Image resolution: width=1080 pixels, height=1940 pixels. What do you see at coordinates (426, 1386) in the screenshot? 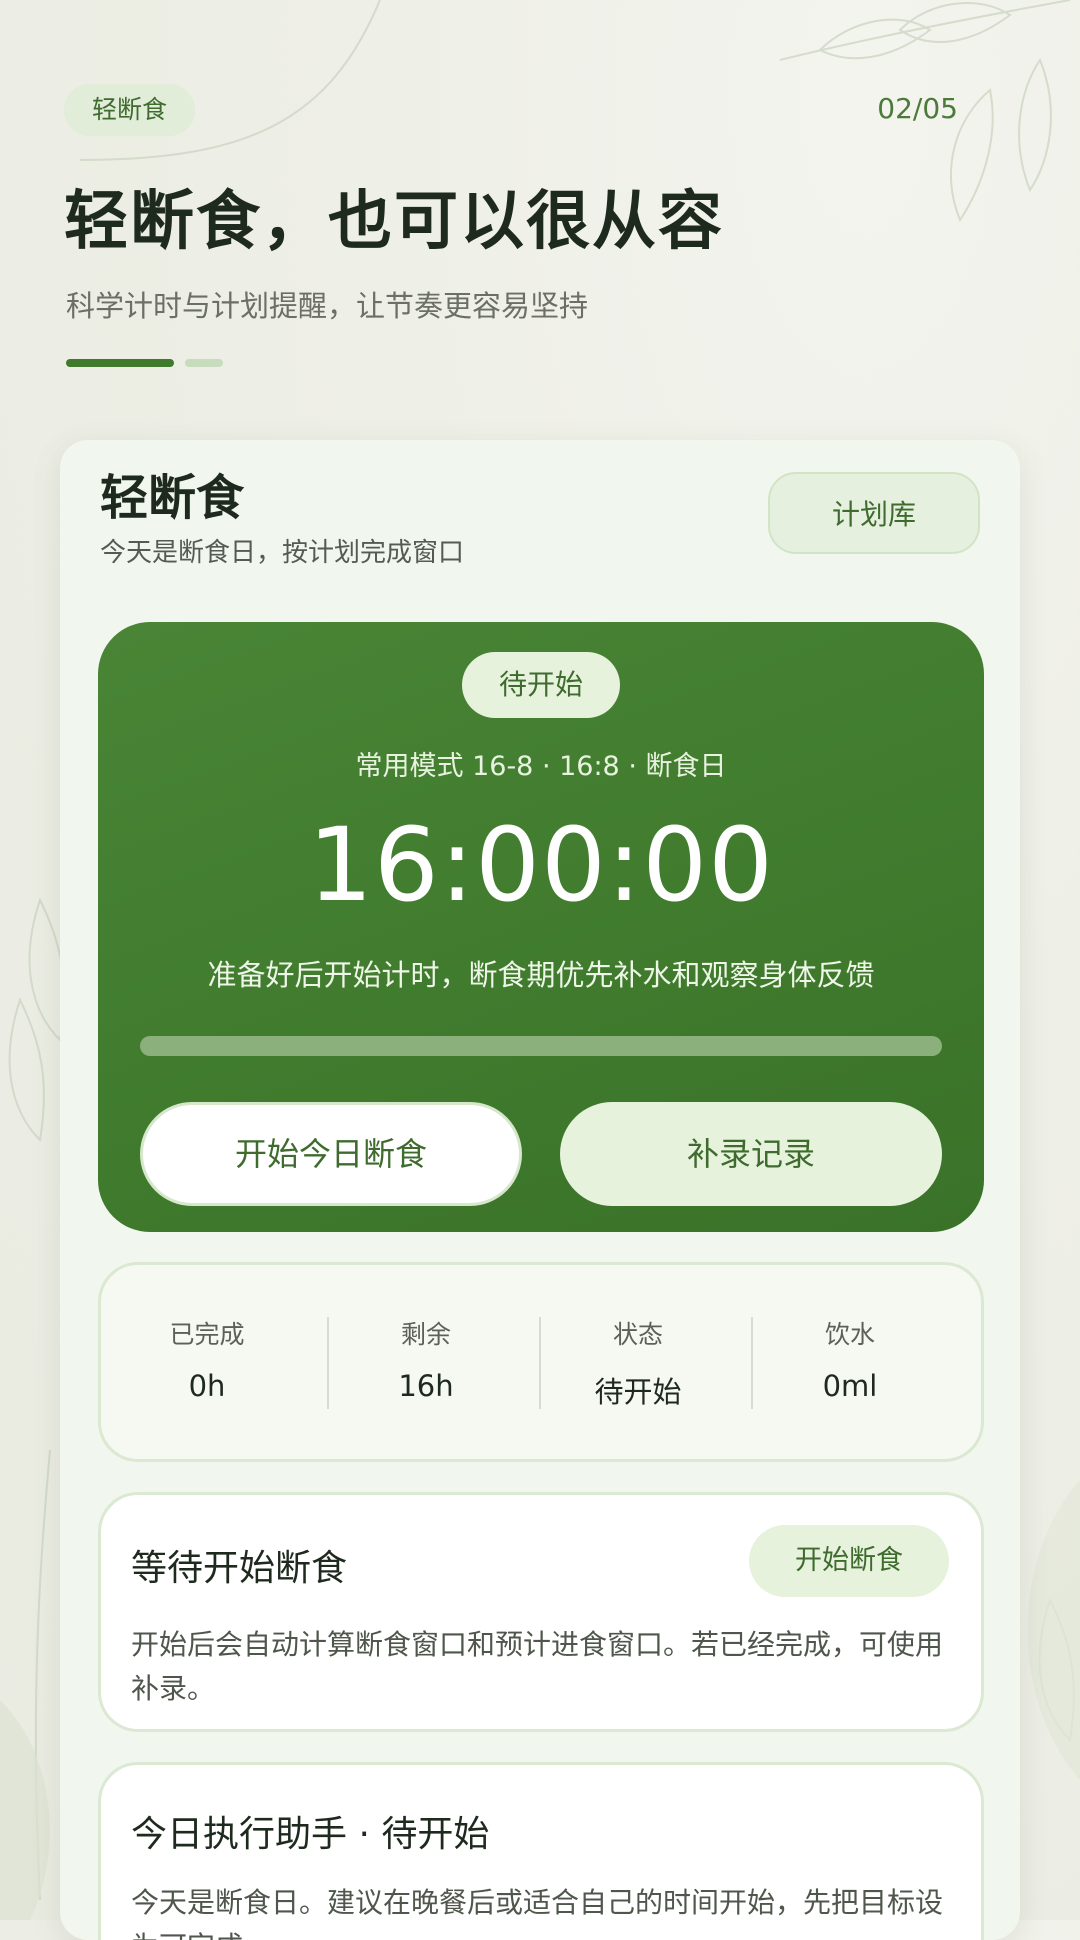
I see `stat-value: 16h` at bounding box center [426, 1386].